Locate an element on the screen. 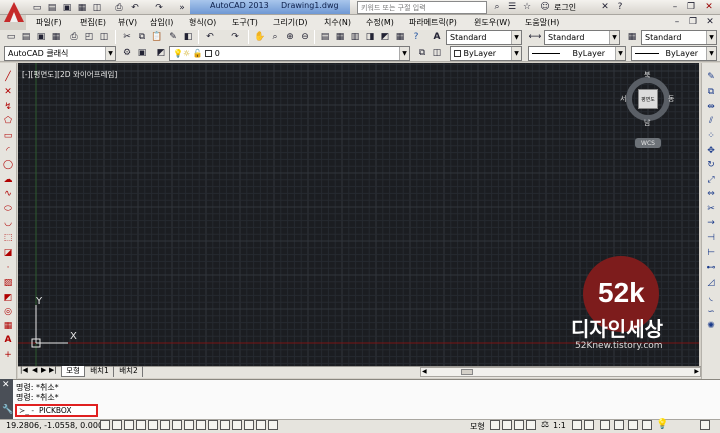 The image size is (720, 433). viewcube-west: 서 is located at coordinates (623, 99).